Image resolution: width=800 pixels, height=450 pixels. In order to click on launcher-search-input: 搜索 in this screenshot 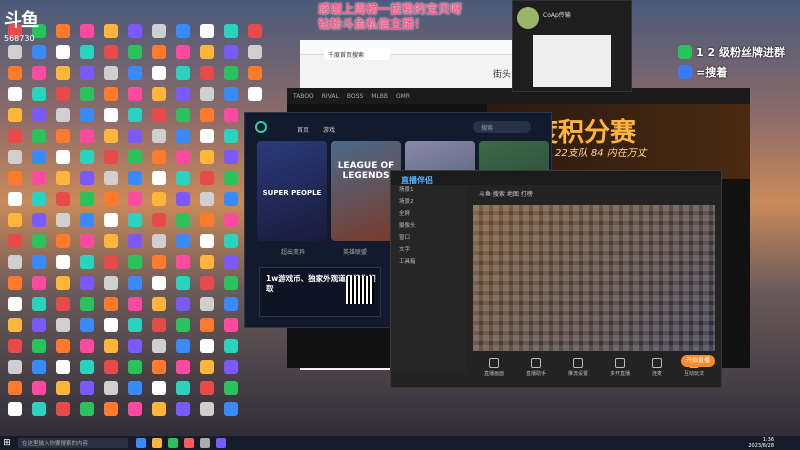, I will do `click(502, 127)`.